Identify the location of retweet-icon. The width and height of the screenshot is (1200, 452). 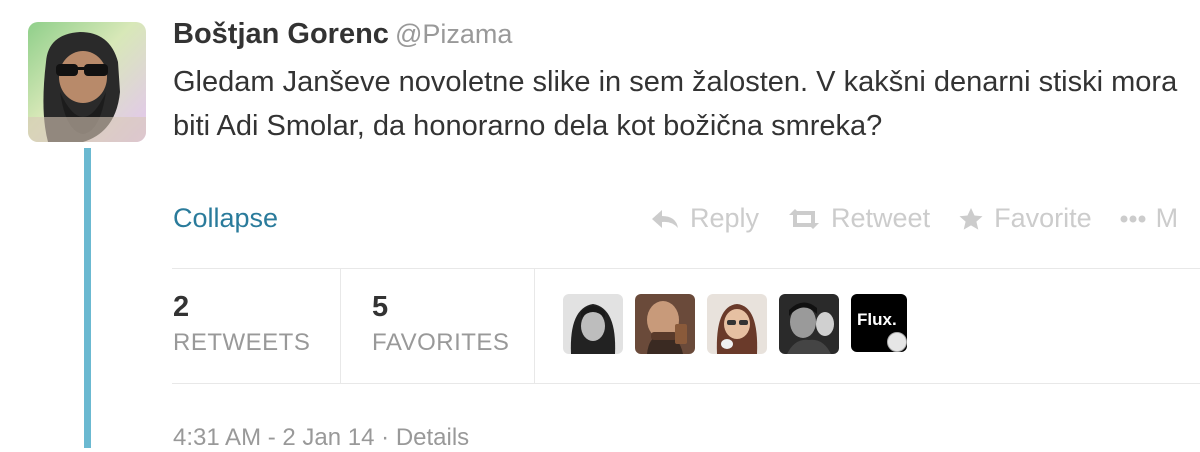
(804, 218).